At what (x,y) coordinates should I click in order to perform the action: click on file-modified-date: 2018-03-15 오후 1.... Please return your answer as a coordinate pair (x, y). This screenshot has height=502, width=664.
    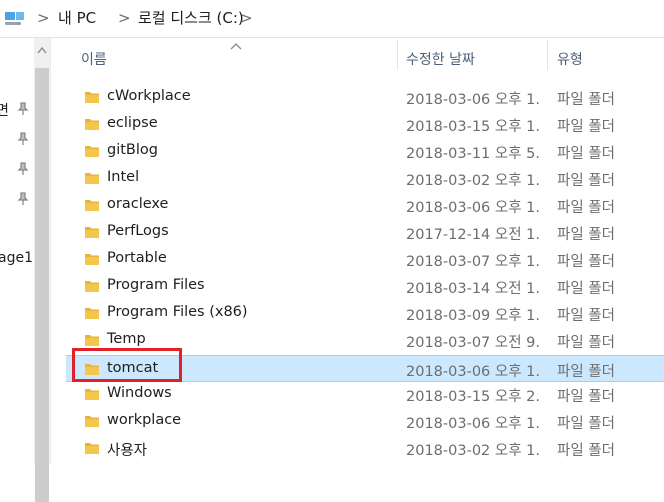
    Looking at the image, I should click on (473, 127).